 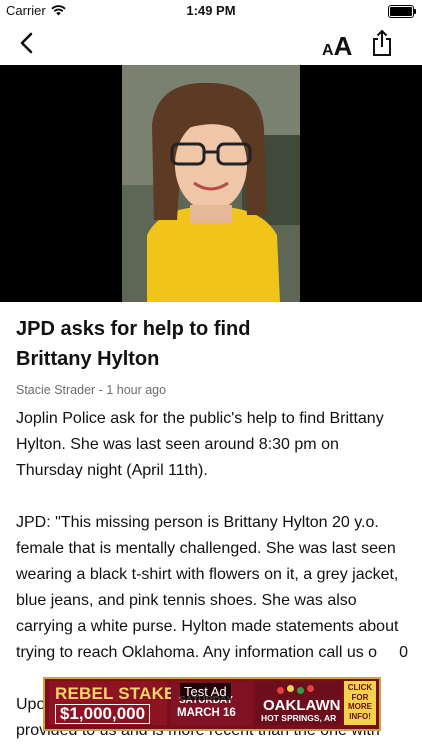 I want to click on share-icon, so click(x=382, y=42).